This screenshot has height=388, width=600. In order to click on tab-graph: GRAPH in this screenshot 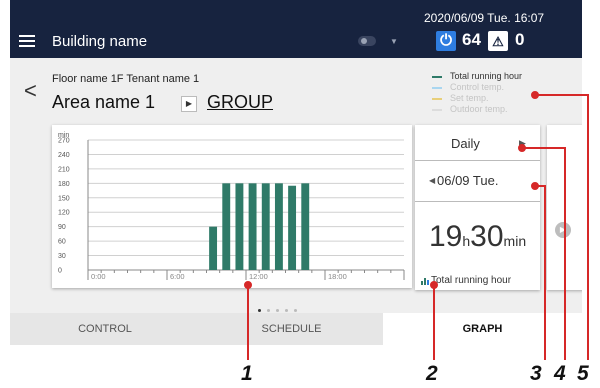, I will do `click(482, 329)`.